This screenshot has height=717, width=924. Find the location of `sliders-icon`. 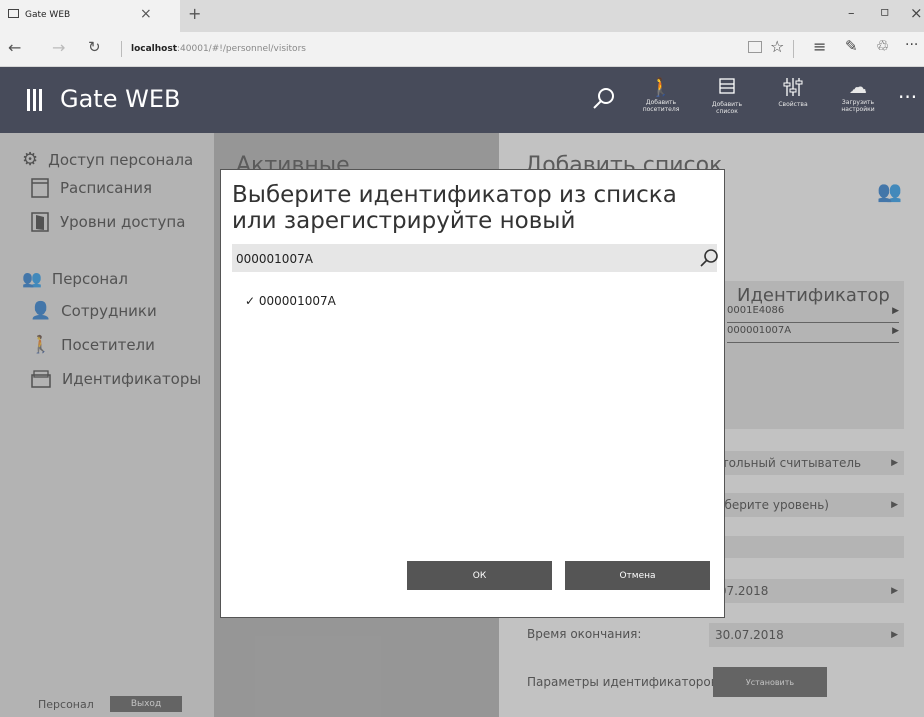

sliders-icon is located at coordinates (793, 87).